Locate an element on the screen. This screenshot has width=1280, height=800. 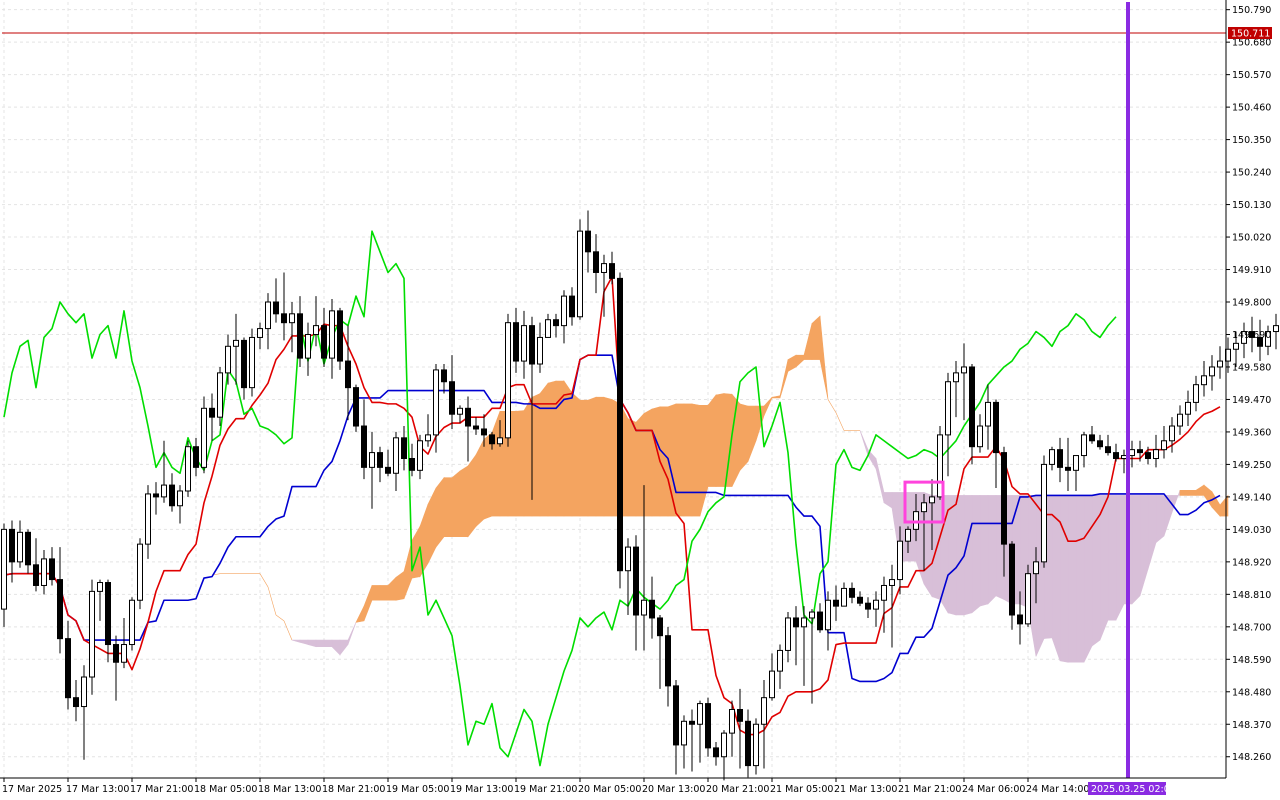
y-tick-label: 150.570 is located at coordinates (1251, 75).